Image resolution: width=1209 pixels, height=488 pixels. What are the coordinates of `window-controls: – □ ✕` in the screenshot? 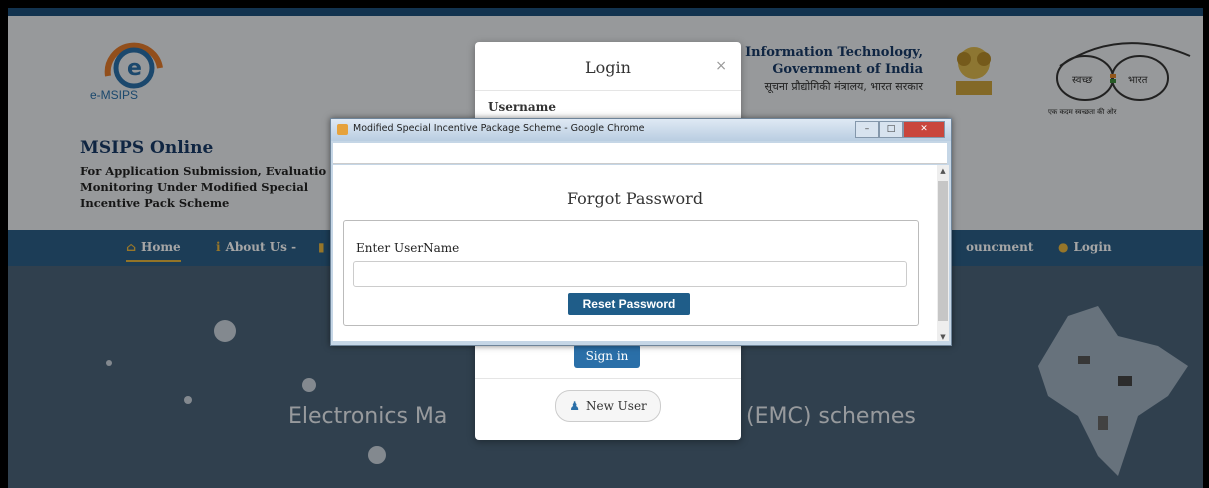 It's located at (900, 129).